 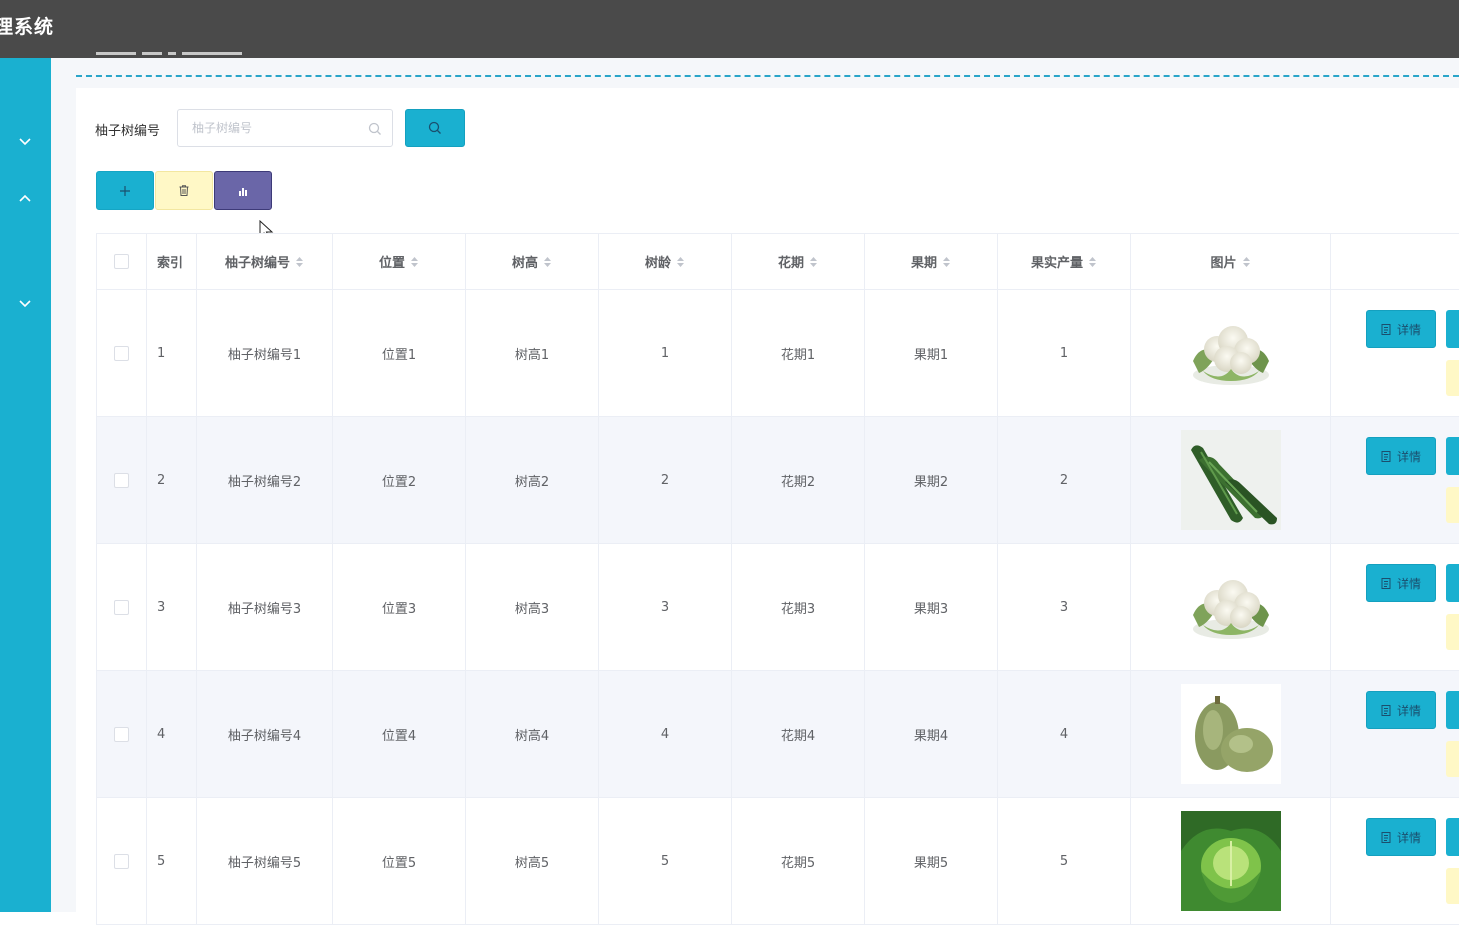 I want to click on add-button, so click(x=125, y=190).